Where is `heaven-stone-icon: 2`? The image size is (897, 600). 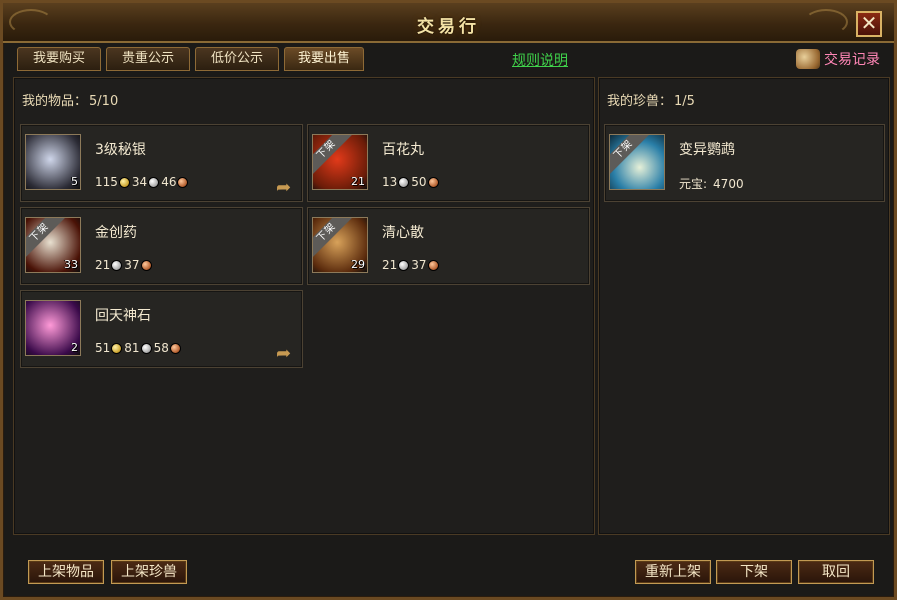 heaven-stone-icon: 2 is located at coordinates (53, 328).